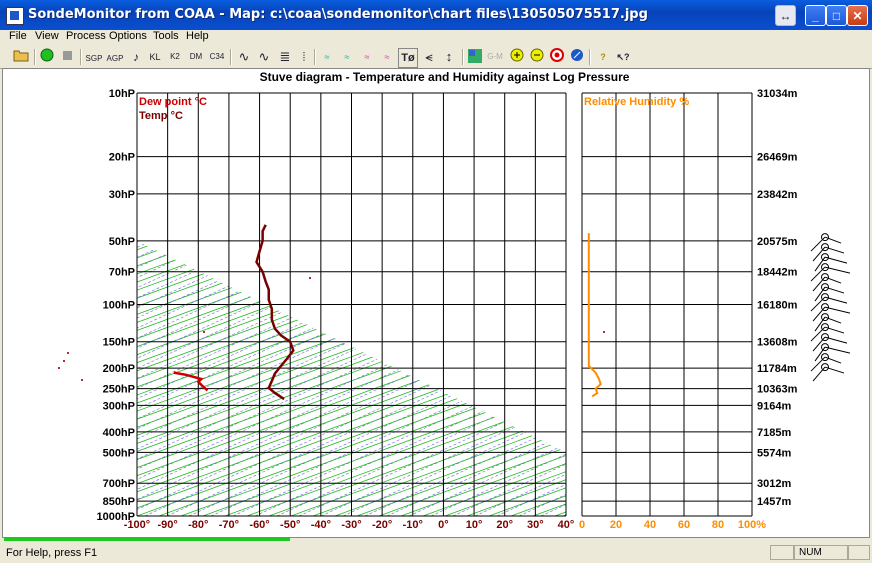 Image resolution: width=872 pixels, height=563 pixels. Describe the element at coordinates (347, 57) in the screenshot. I see `plot2-icon: ≈` at that location.